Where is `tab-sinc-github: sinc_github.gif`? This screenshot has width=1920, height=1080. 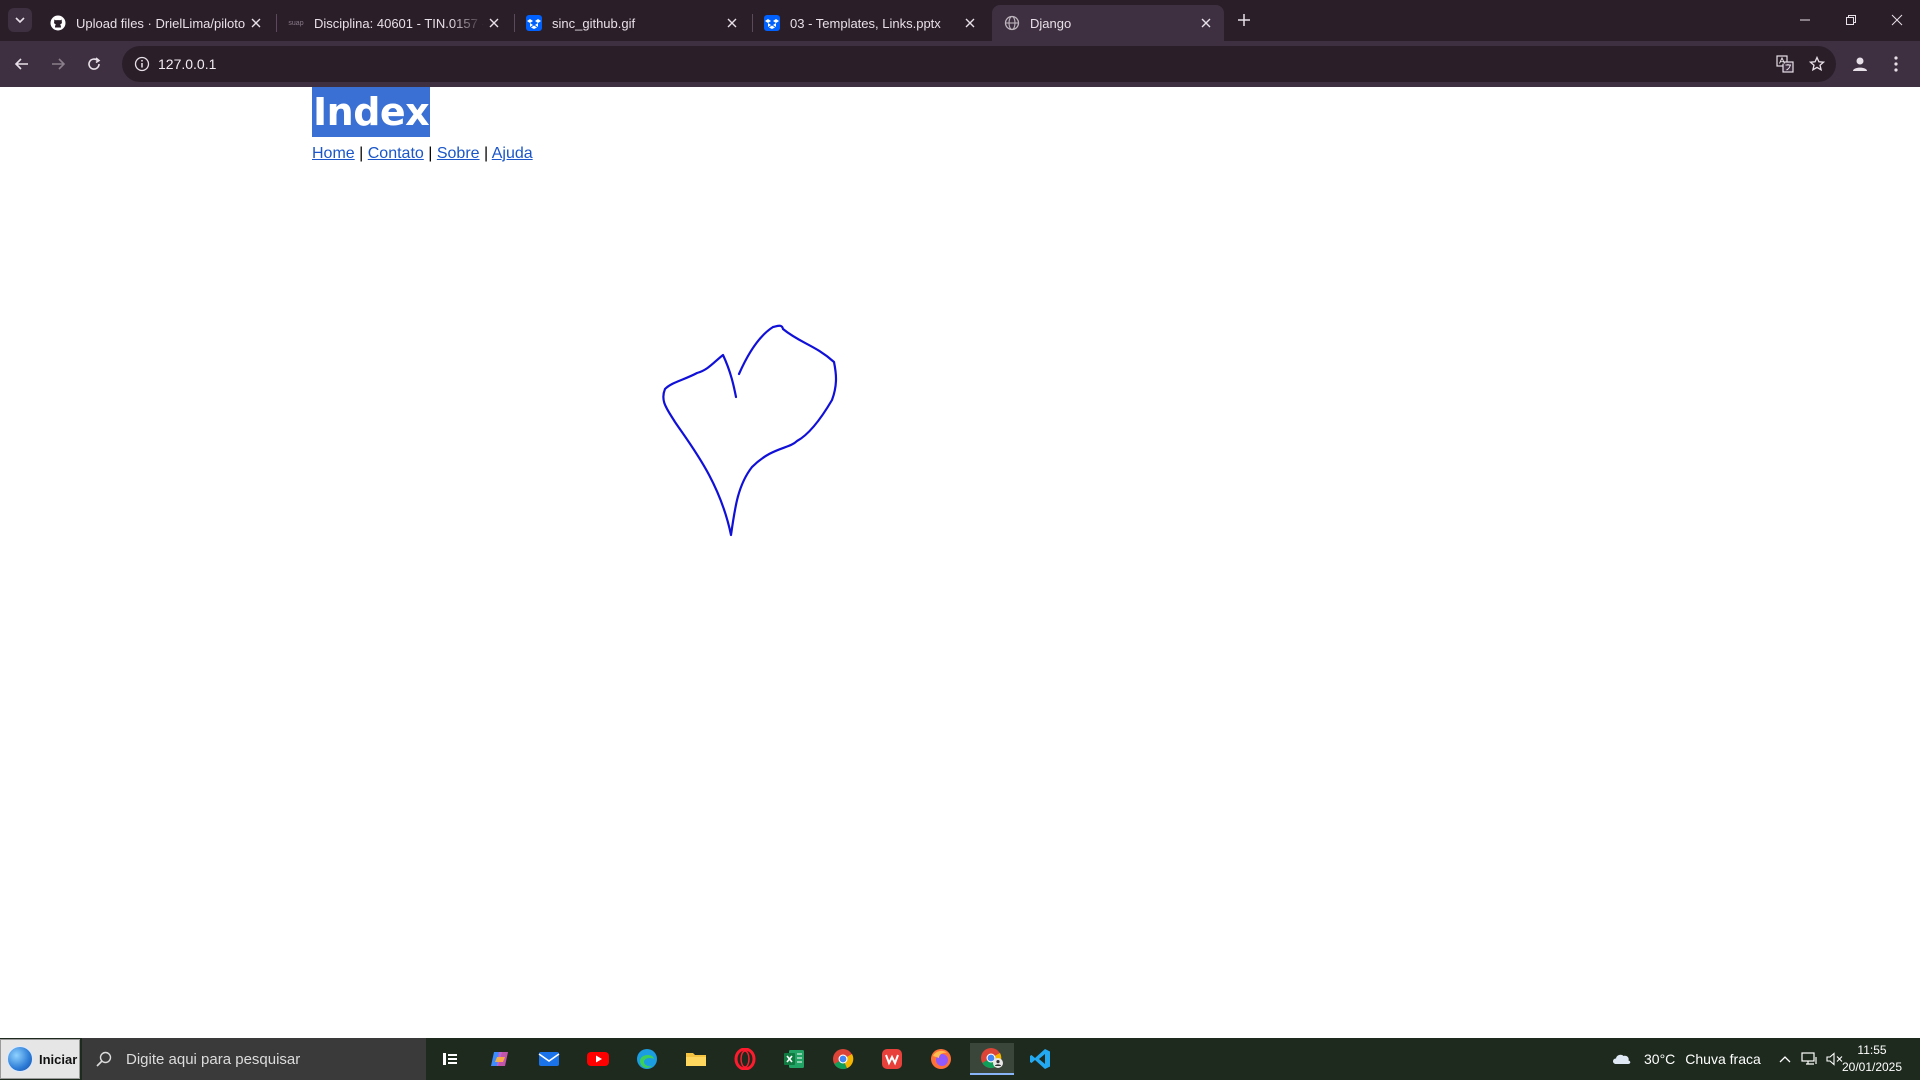
tab-sinc-github: sinc_github.gif is located at coordinates (632, 23).